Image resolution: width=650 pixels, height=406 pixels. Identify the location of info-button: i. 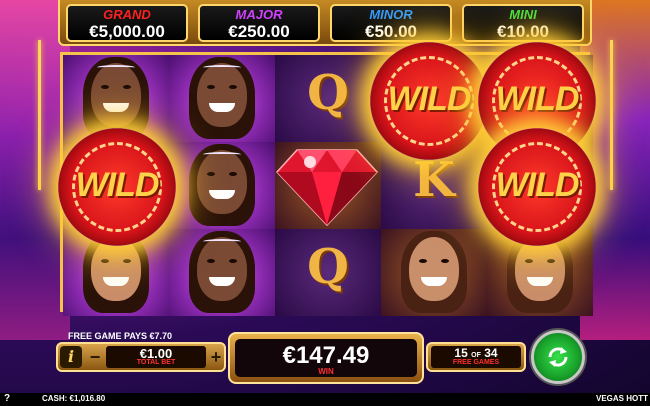
(71, 357).